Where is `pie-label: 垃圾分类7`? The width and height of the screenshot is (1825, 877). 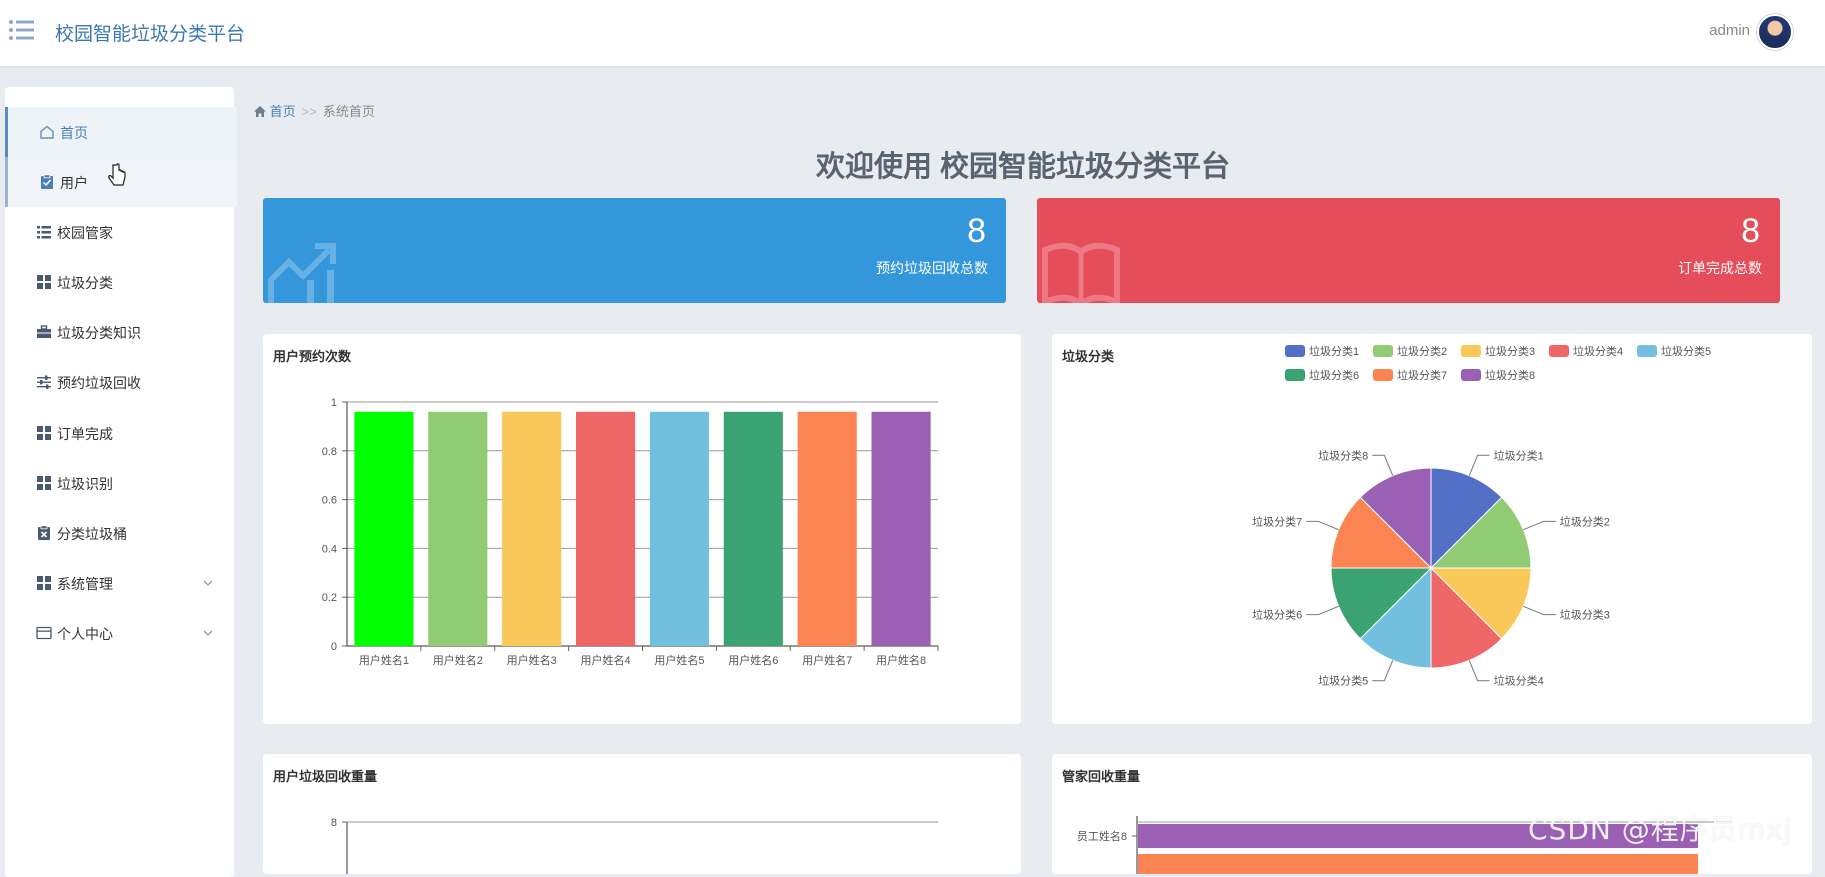
pie-label: 垃圾分类7 is located at coordinates (1277, 521).